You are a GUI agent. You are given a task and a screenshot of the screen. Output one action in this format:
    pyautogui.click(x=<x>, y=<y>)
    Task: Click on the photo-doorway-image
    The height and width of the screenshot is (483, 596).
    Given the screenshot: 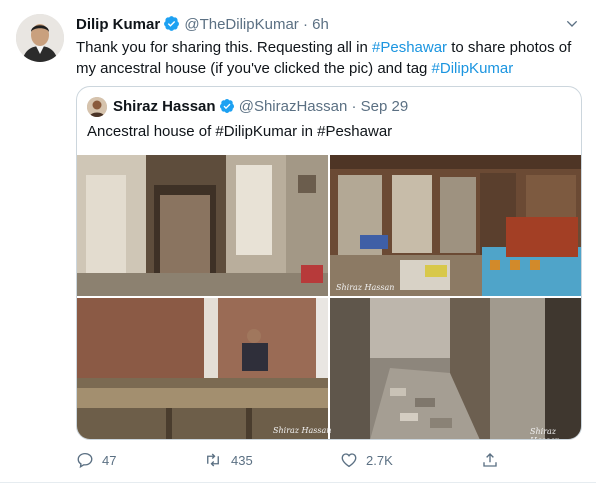 What is the action you would take?
    pyautogui.click(x=202, y=225)
    